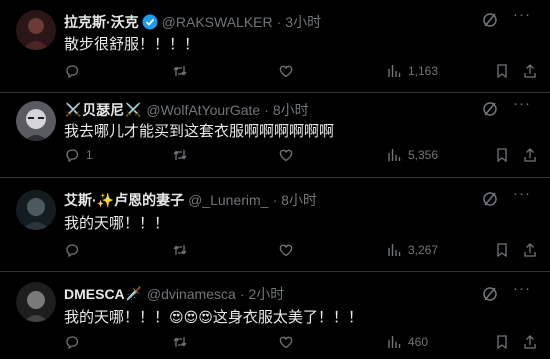 Image resolution: width=550 pixels, height=359 pixels. Describe the element at coordinates (266, 294) in the screenshot. I see `timestamp: 2小时` at that location.